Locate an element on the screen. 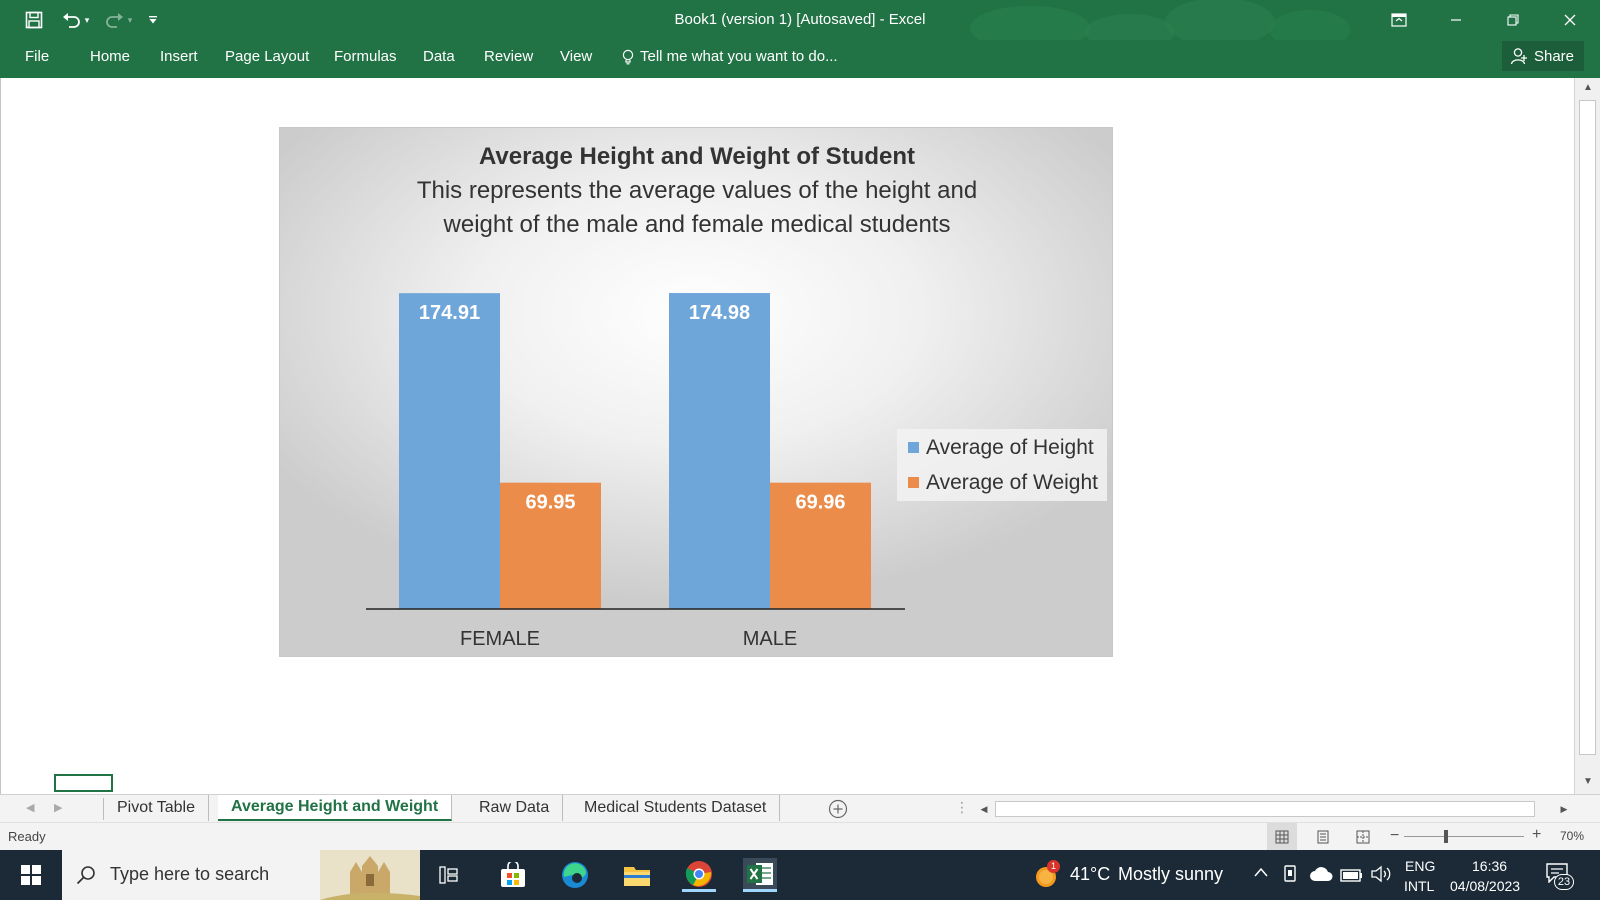  window-title: Book1 (version 1) [Autosaved] - Excel is located at coordinates (800, 19).